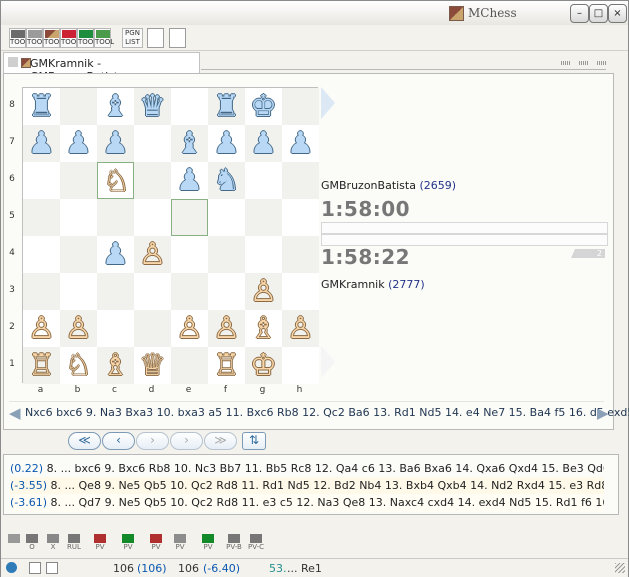 The width and height of the screenshot is (629, 577). I want to click on tool-pv-red-icon: PV, so click(100, 543).